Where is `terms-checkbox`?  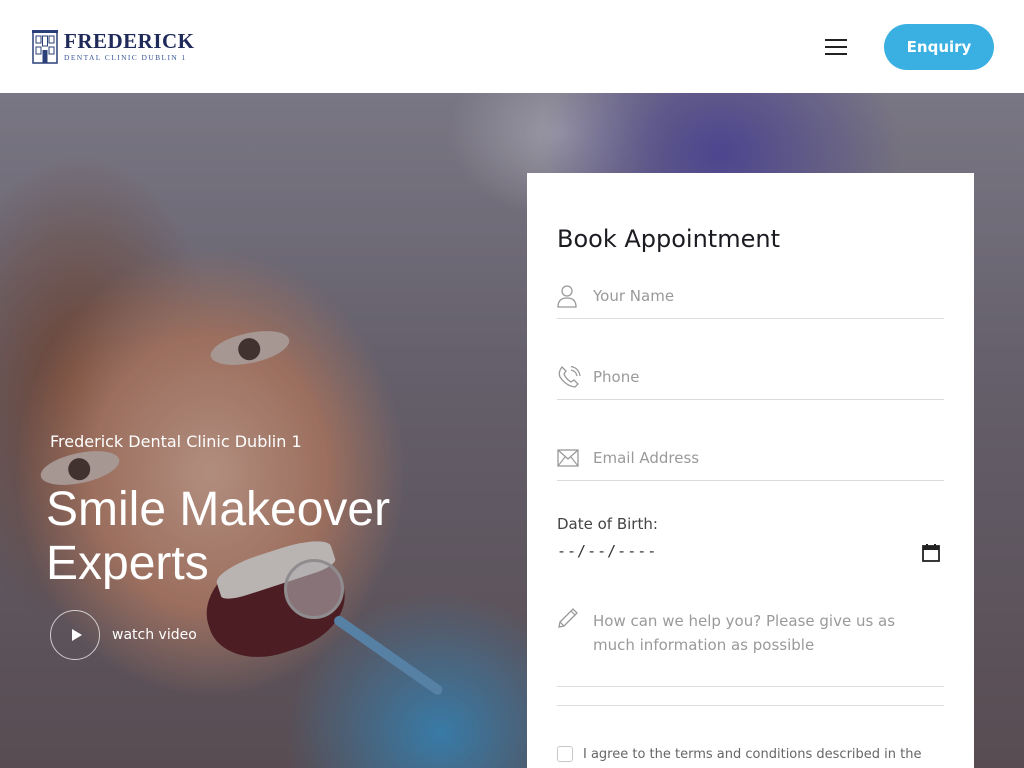
terms-checkbox is located at coordinates (565, 754).